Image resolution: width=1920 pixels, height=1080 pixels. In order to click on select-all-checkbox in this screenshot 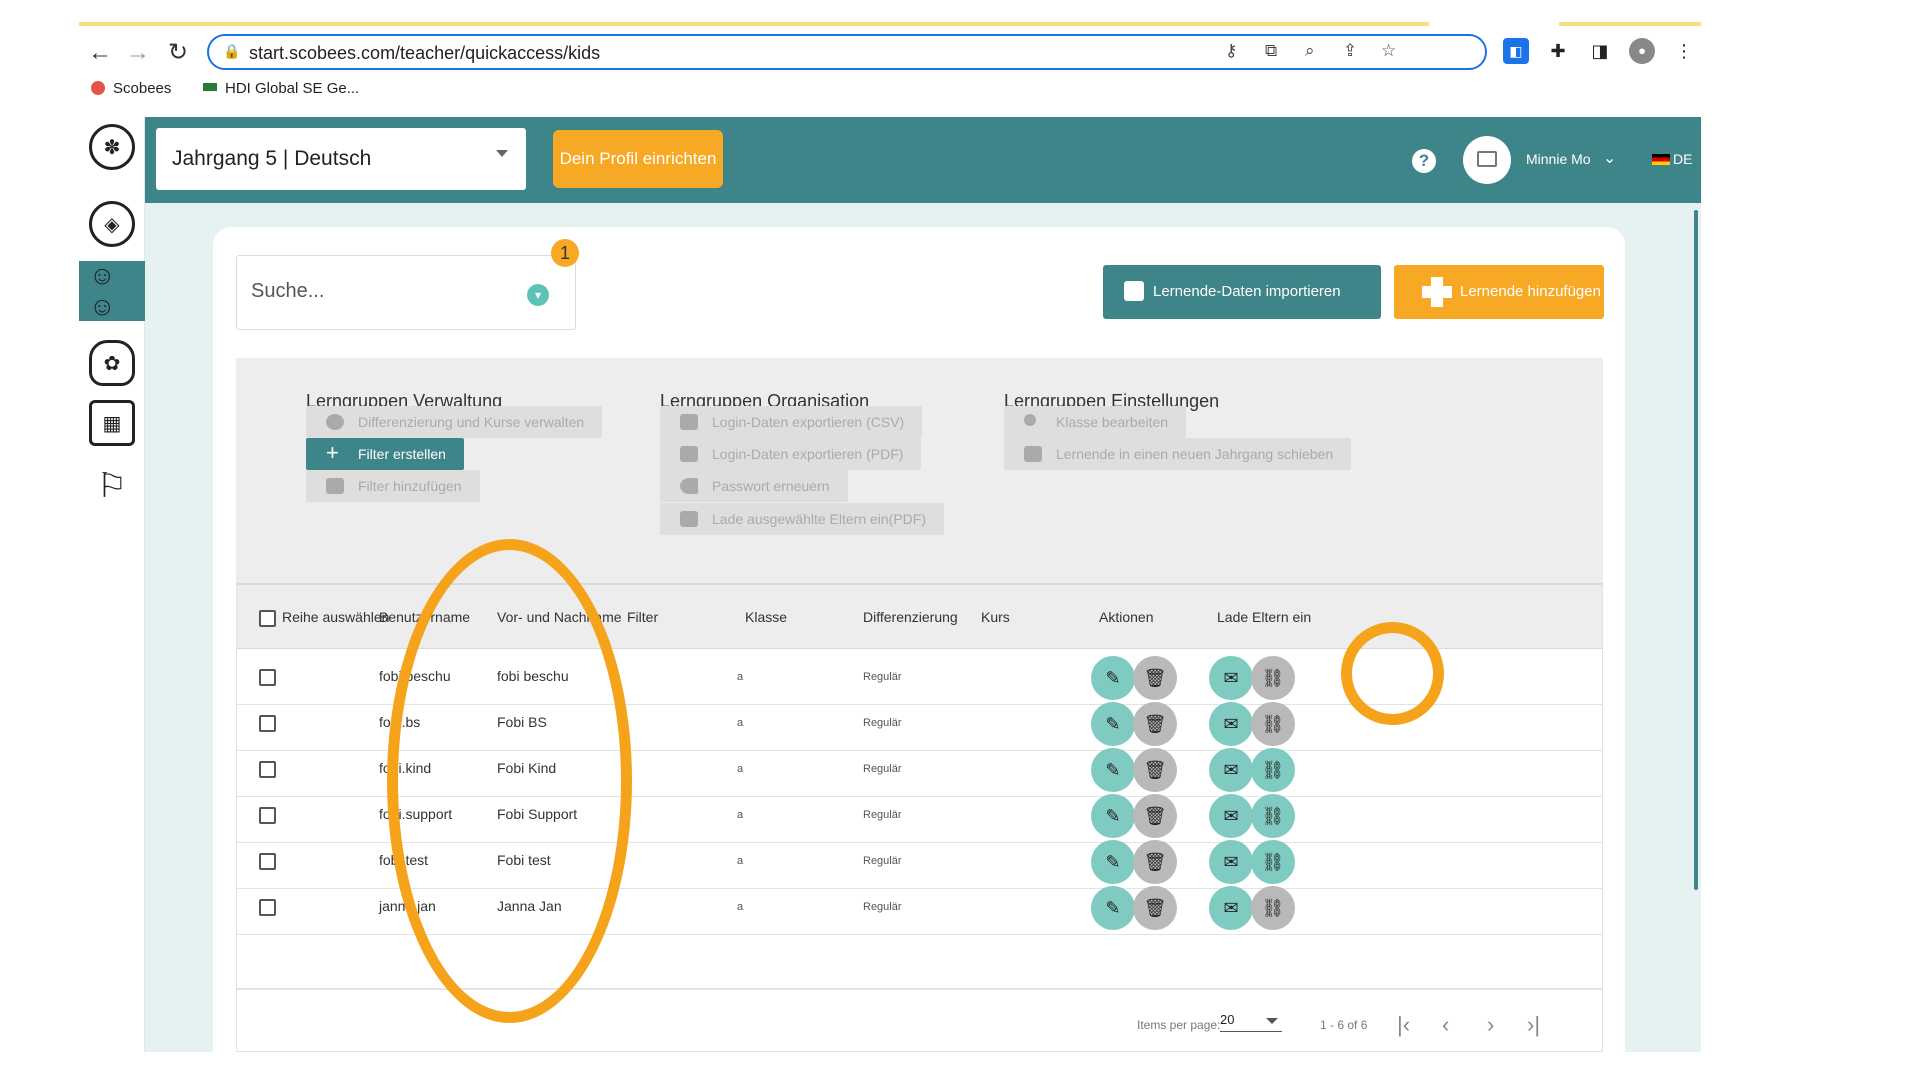, I will do `click(267, 618)`.